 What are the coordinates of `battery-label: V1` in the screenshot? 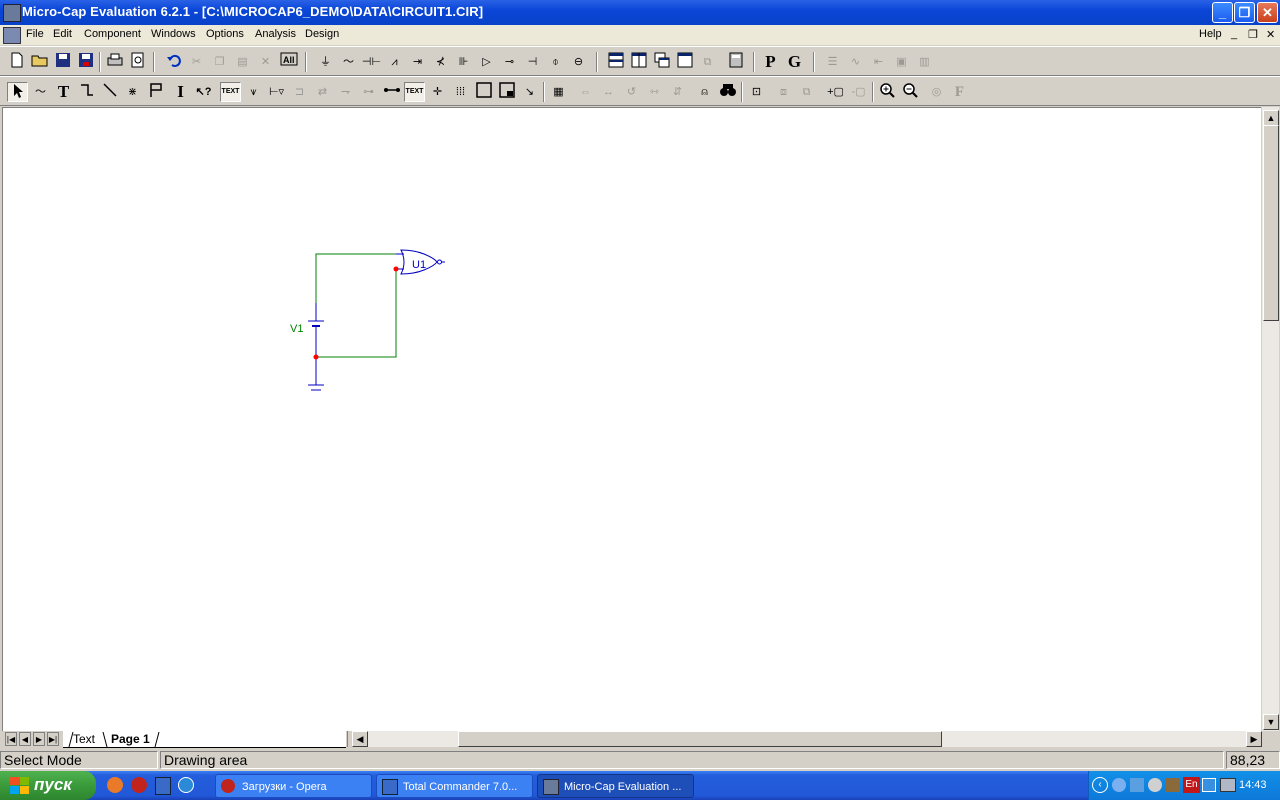 It's located at (296, 329).